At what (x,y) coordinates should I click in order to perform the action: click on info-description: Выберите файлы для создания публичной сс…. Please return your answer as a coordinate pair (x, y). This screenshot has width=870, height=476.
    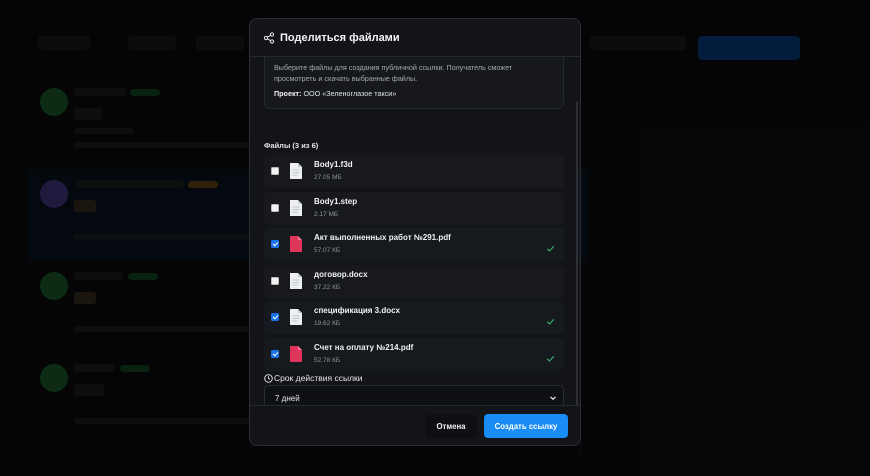
    Looking at the image, I should click on (393, 73).